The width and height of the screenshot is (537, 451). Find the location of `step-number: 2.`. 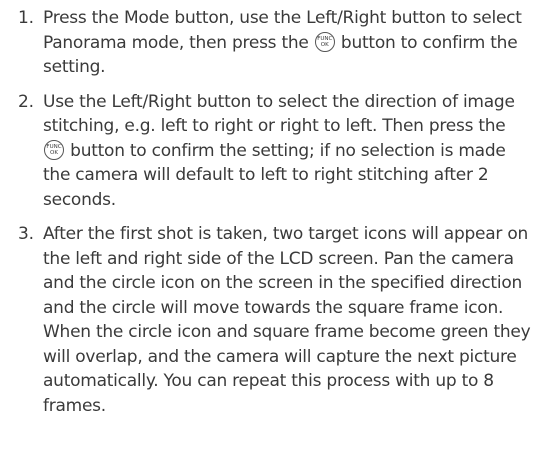

step-number: 2. is located at coordinates (26, 101).